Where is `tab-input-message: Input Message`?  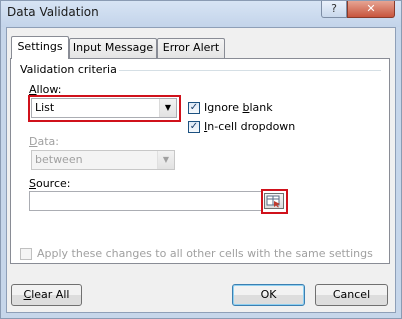 tab-input-message: Input Message is located at coordinates (113, 48).